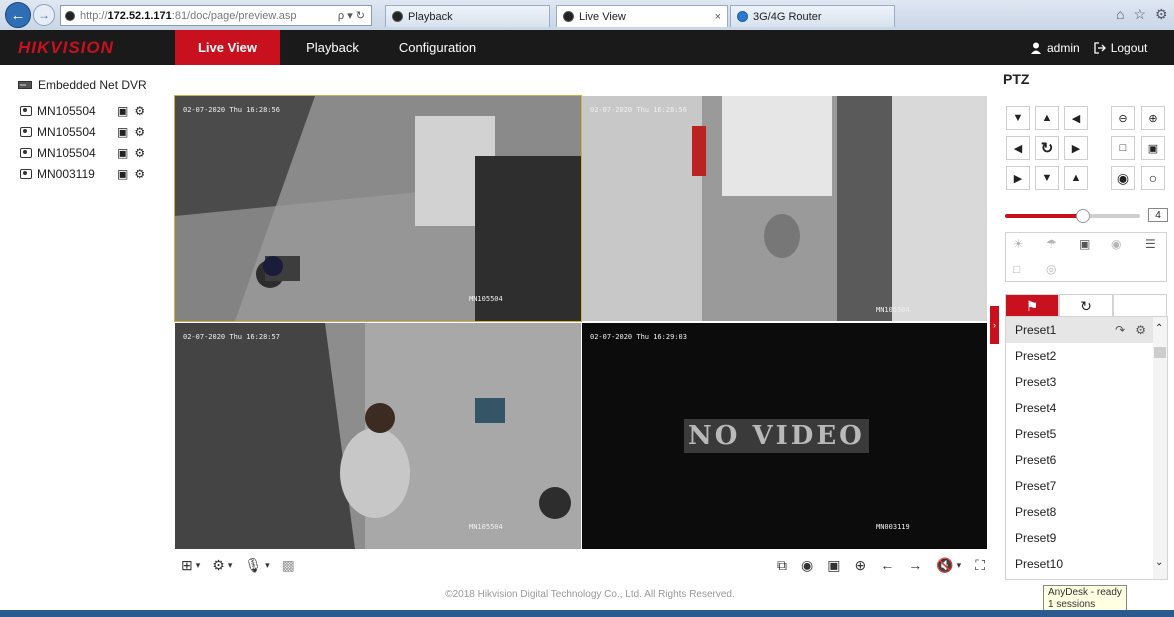 The width and height of the screenshot is (1174, 617). What do you see at coordinates (1039, 564) in the screenshot?
I see `preset-label: Preset10` at bounding box center [1039, 564].